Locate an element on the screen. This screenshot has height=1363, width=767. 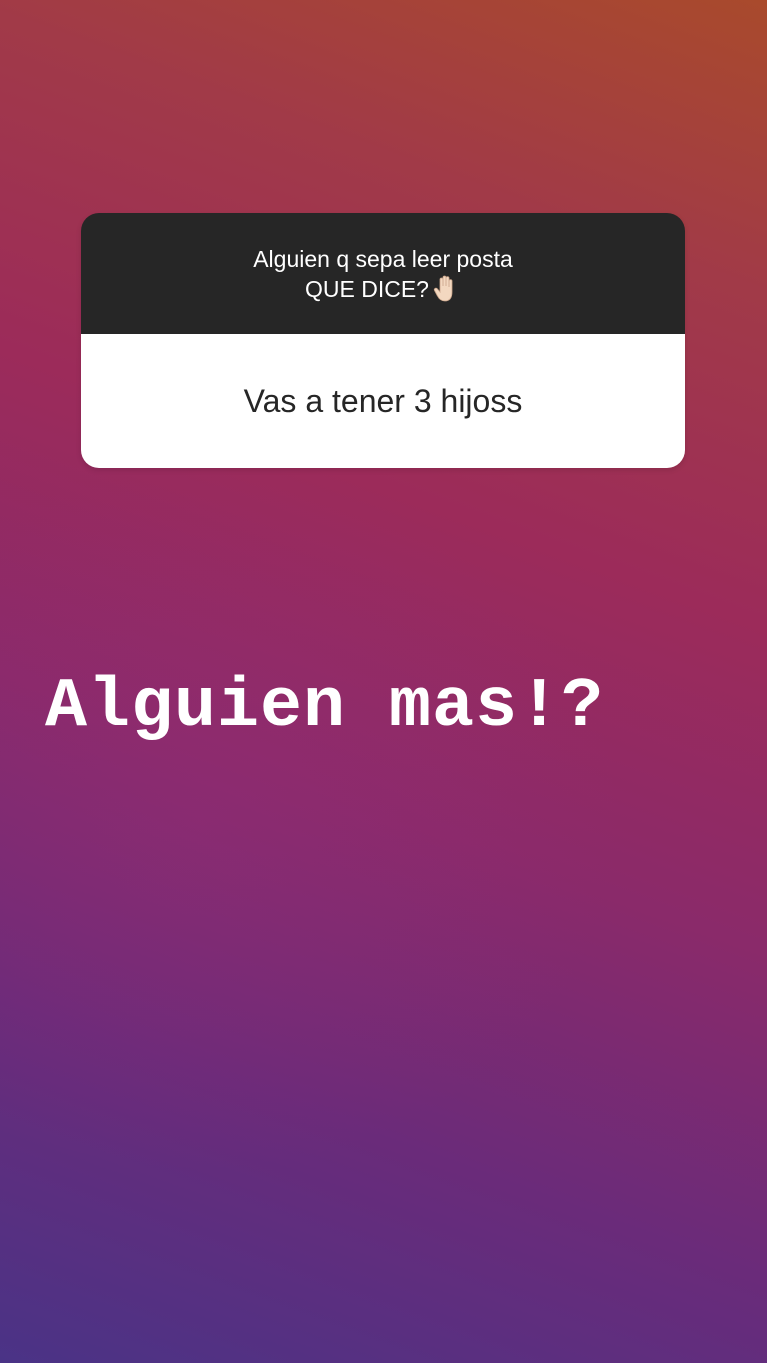
raised-hand-icon is located at coordinates (446, 289).